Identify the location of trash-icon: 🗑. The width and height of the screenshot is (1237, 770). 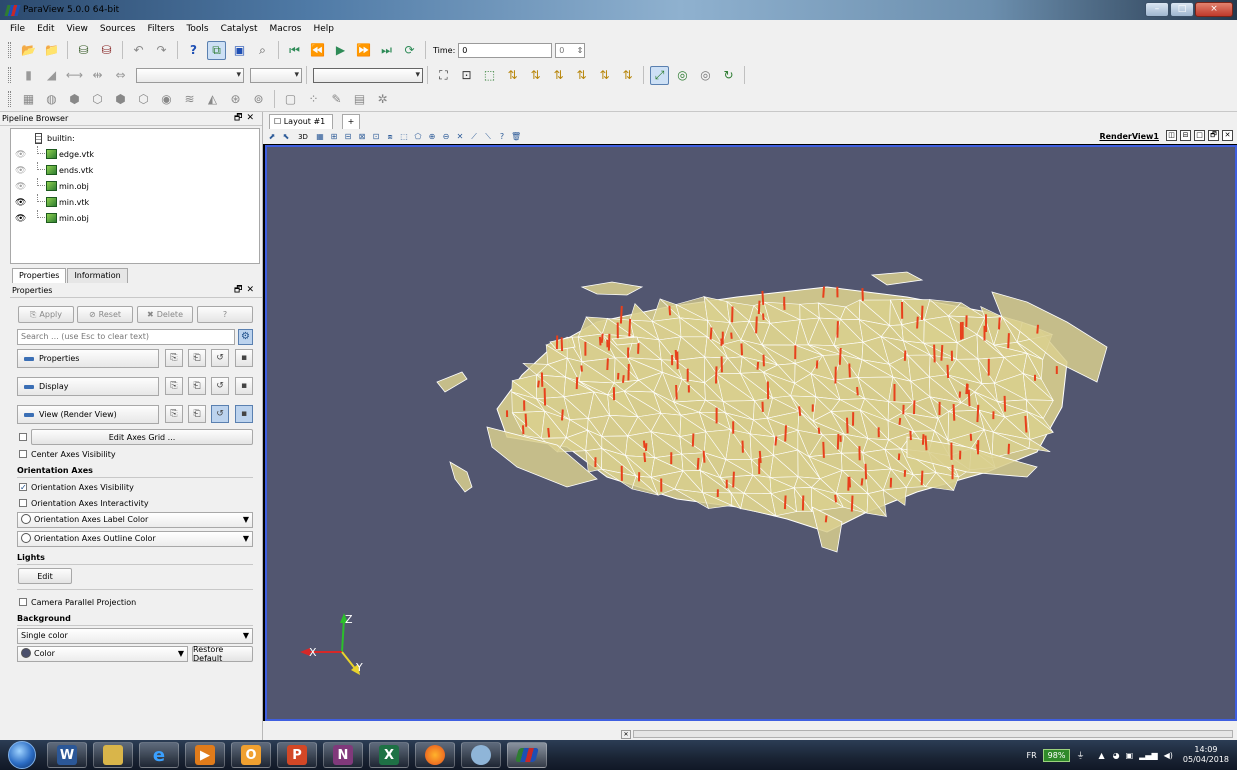
(516, 137).